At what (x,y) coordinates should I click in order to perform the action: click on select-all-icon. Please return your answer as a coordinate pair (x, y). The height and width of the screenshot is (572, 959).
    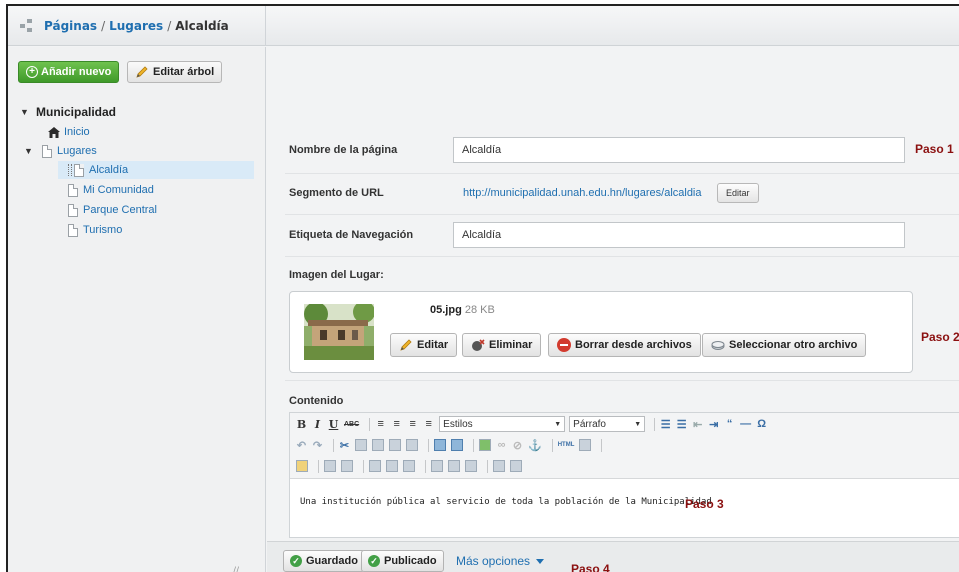
    Looking at the image, I should click on (457, 445).